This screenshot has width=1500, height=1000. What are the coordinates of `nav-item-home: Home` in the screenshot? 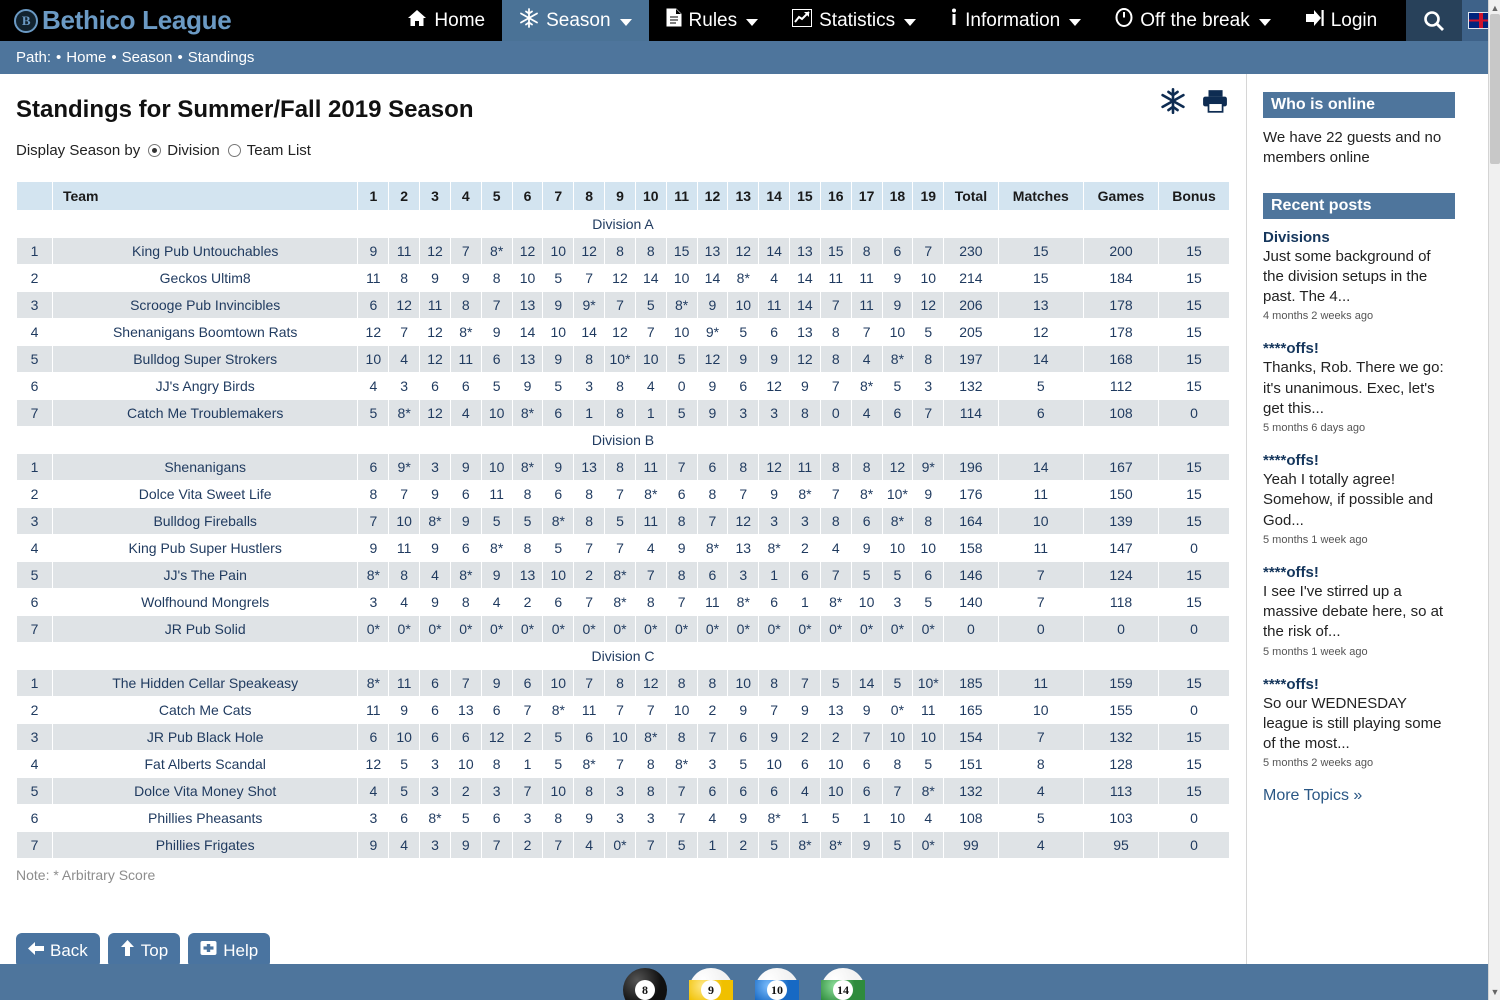 It's located at (446, 20).